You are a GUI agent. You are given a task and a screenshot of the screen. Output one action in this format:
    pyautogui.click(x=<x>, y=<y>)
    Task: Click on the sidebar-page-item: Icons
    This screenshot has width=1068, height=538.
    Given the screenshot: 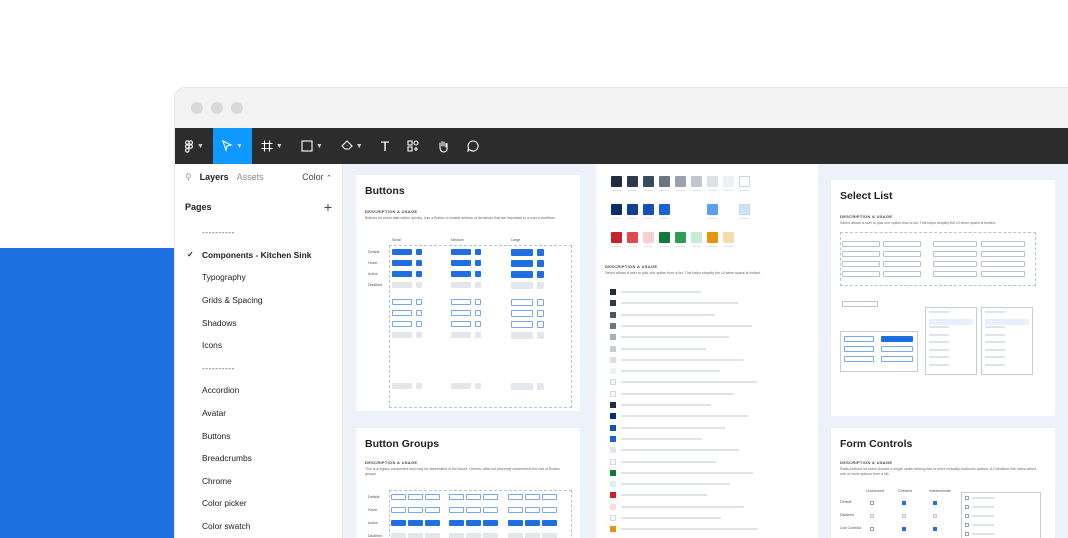 What is the action you would take?
    pyautogui.click(x=258, y=345)
    